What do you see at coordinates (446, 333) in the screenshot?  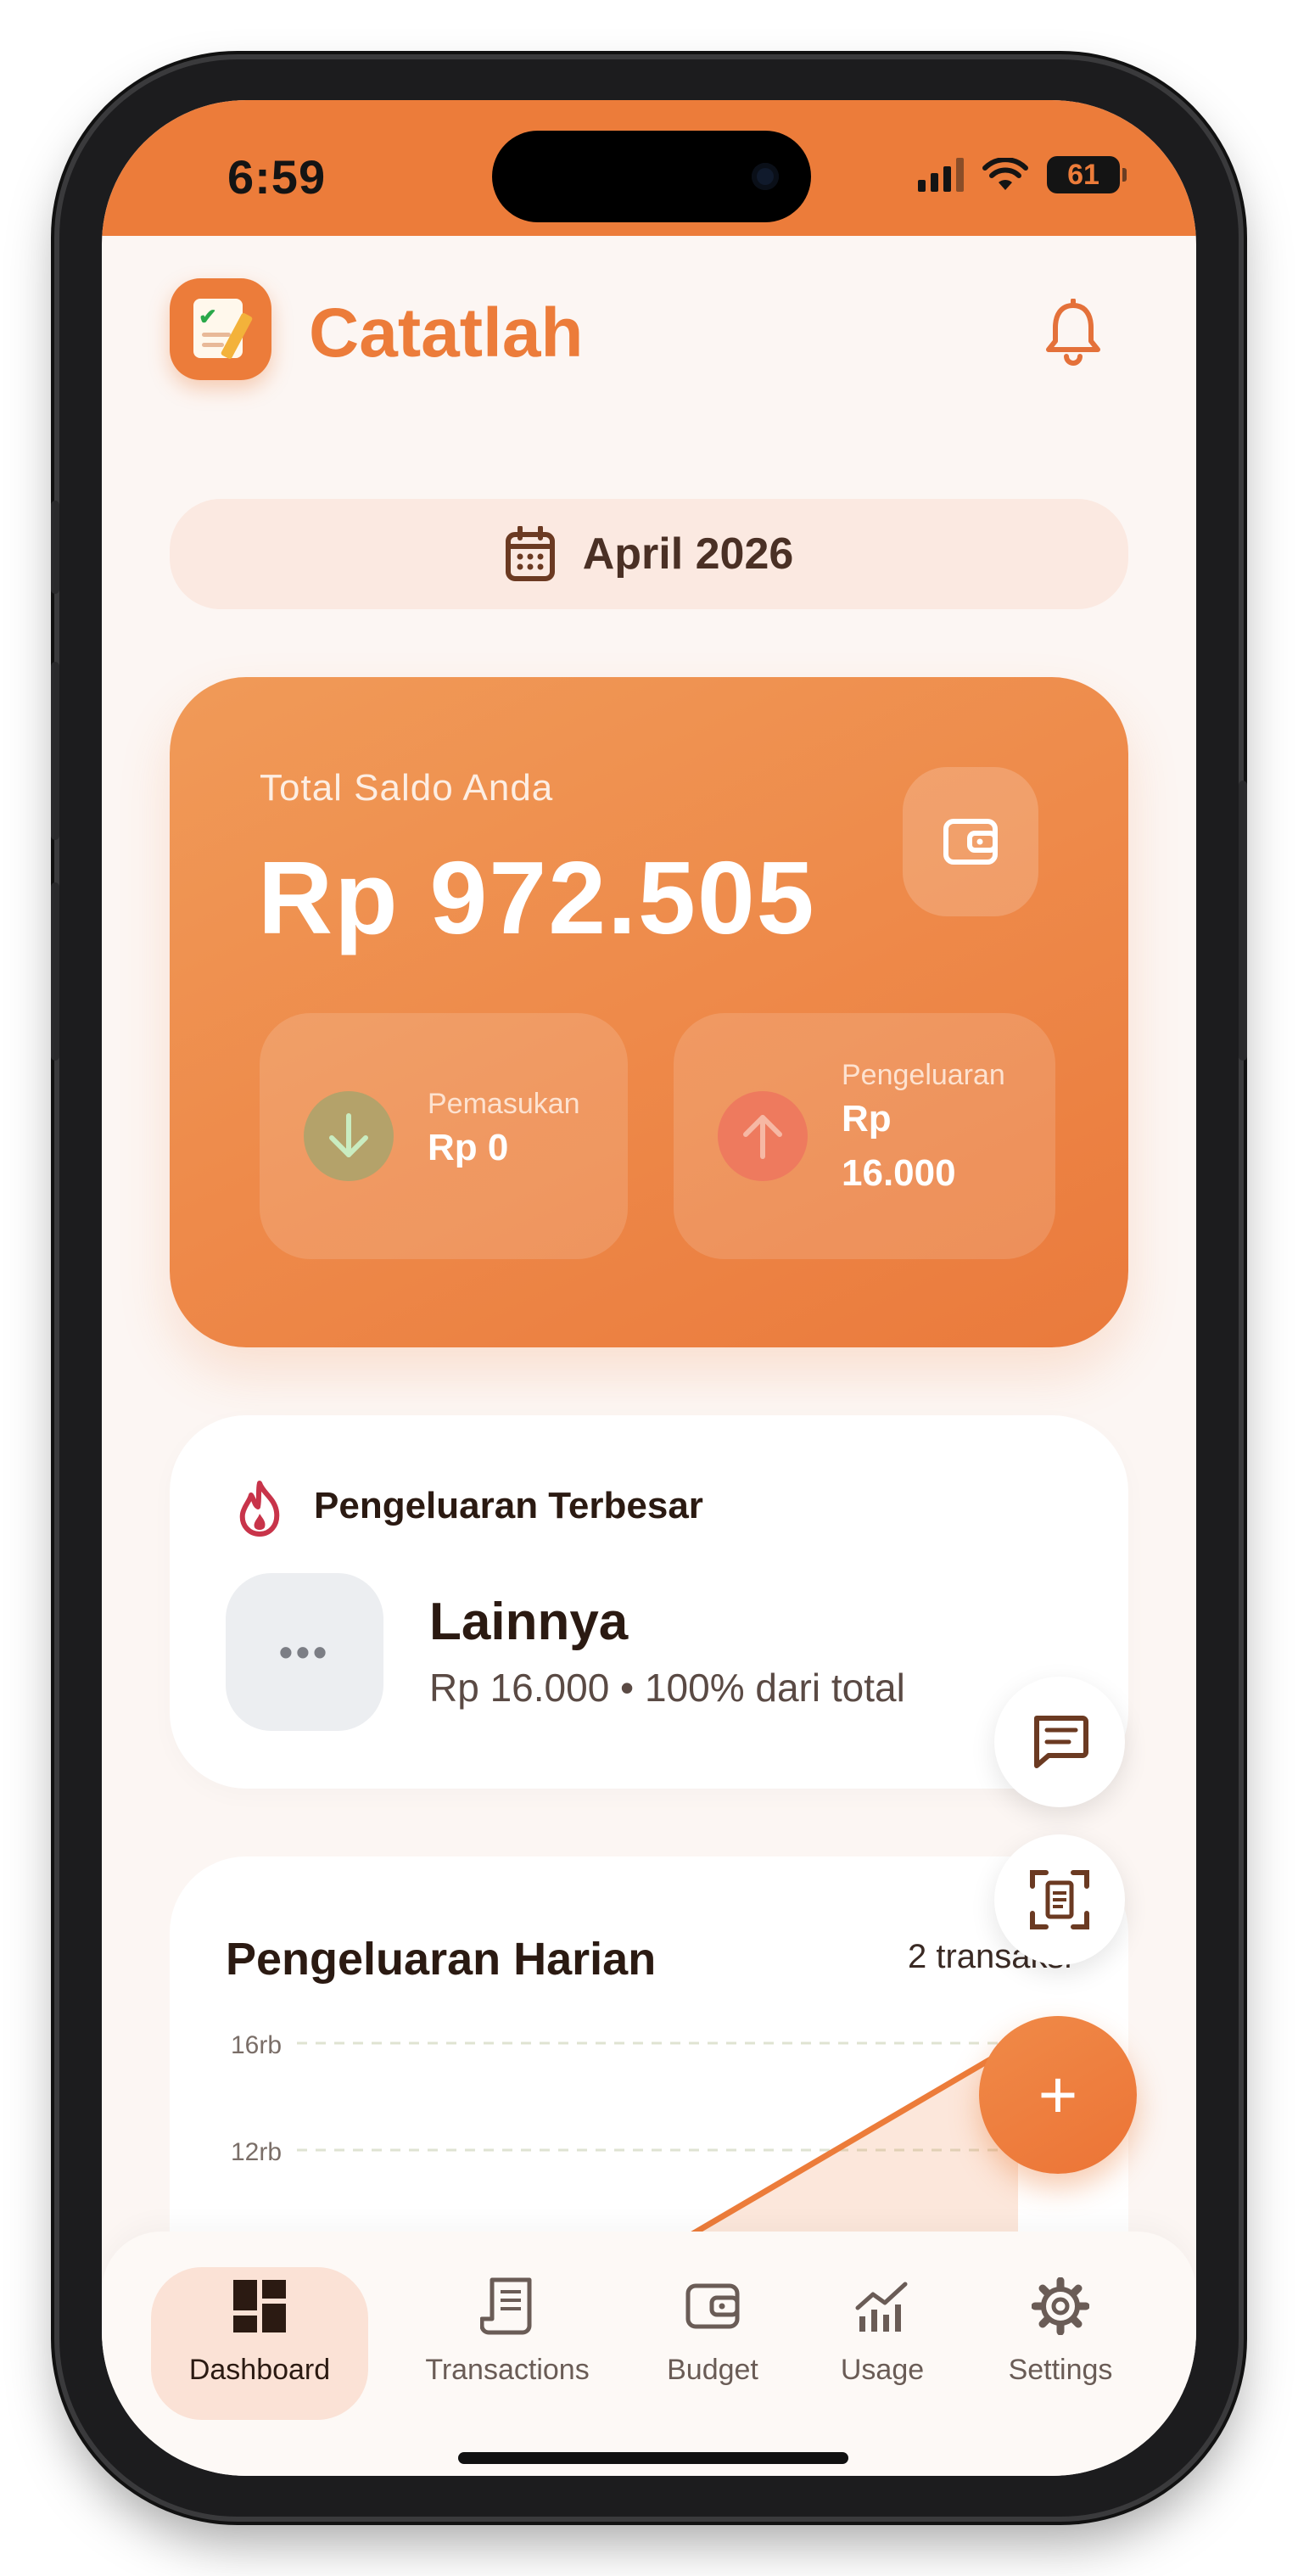 I see `app-name: Catatlah` at bounding box center [446, 333].